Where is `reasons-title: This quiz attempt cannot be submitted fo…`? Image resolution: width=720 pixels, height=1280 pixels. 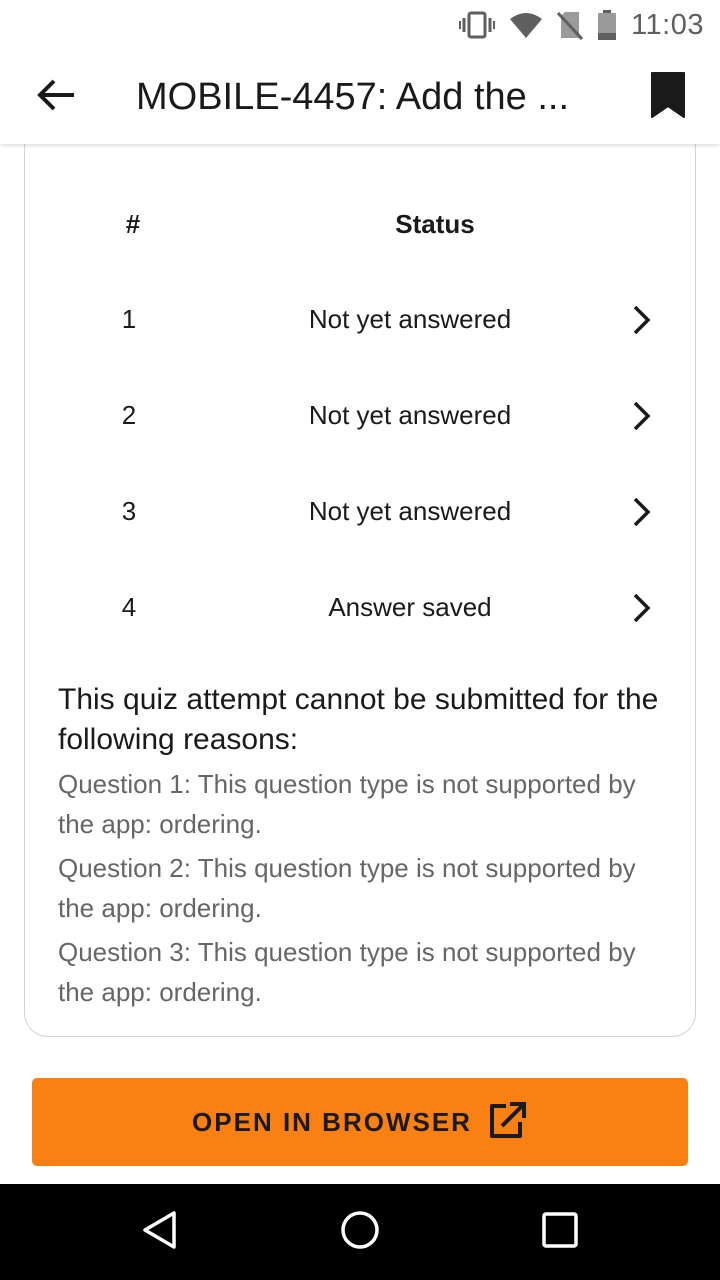 reasons-title: This quiz attempt cannot be submitted fo… is located at coordinates (358, 719).